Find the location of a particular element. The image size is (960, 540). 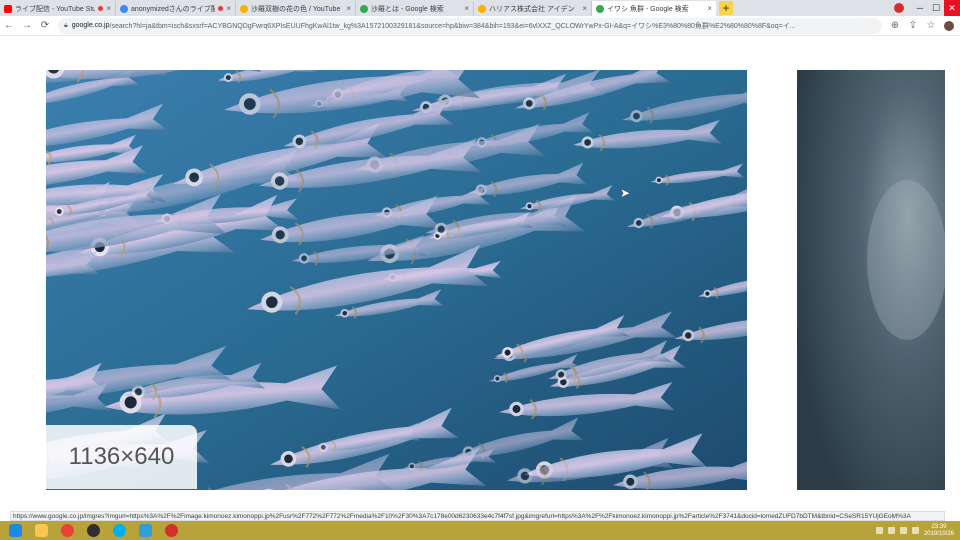

obs-icon is located at coordinates (93, 530).